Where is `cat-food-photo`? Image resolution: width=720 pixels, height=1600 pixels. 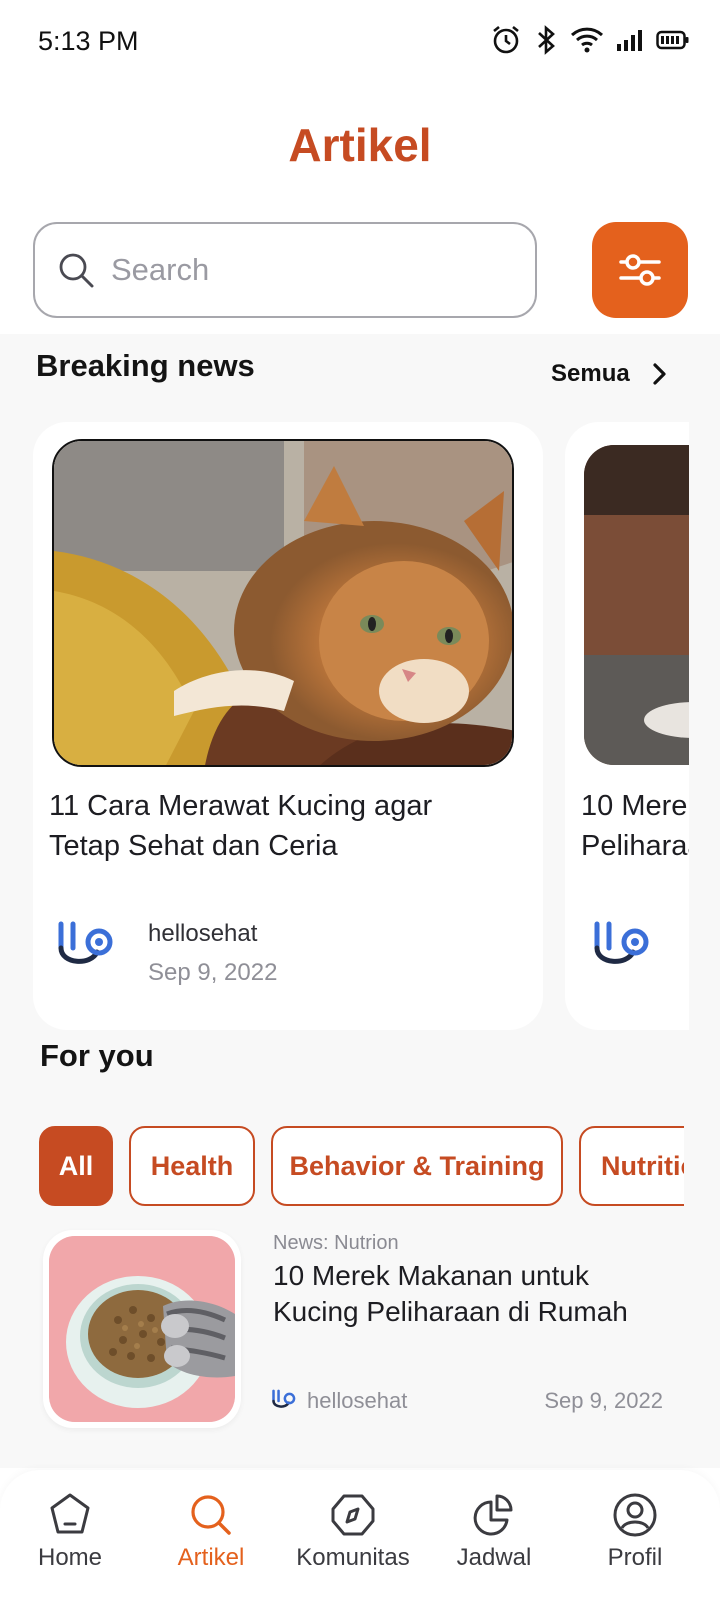 cat-food-photo is located at coordinates (636, 605).